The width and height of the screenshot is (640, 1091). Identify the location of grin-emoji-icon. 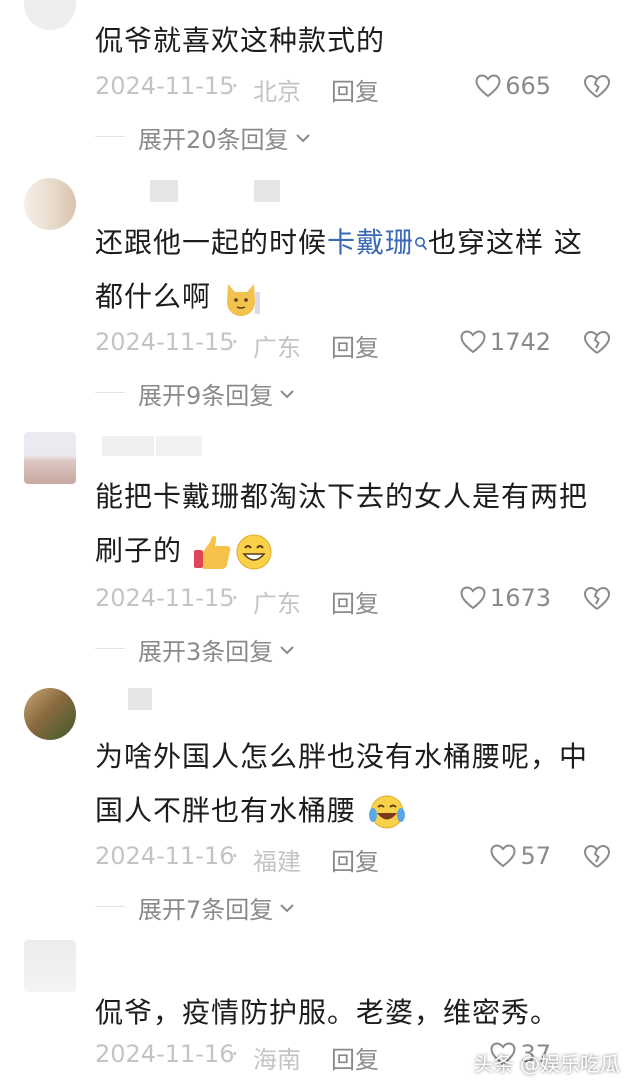
(254, 552).